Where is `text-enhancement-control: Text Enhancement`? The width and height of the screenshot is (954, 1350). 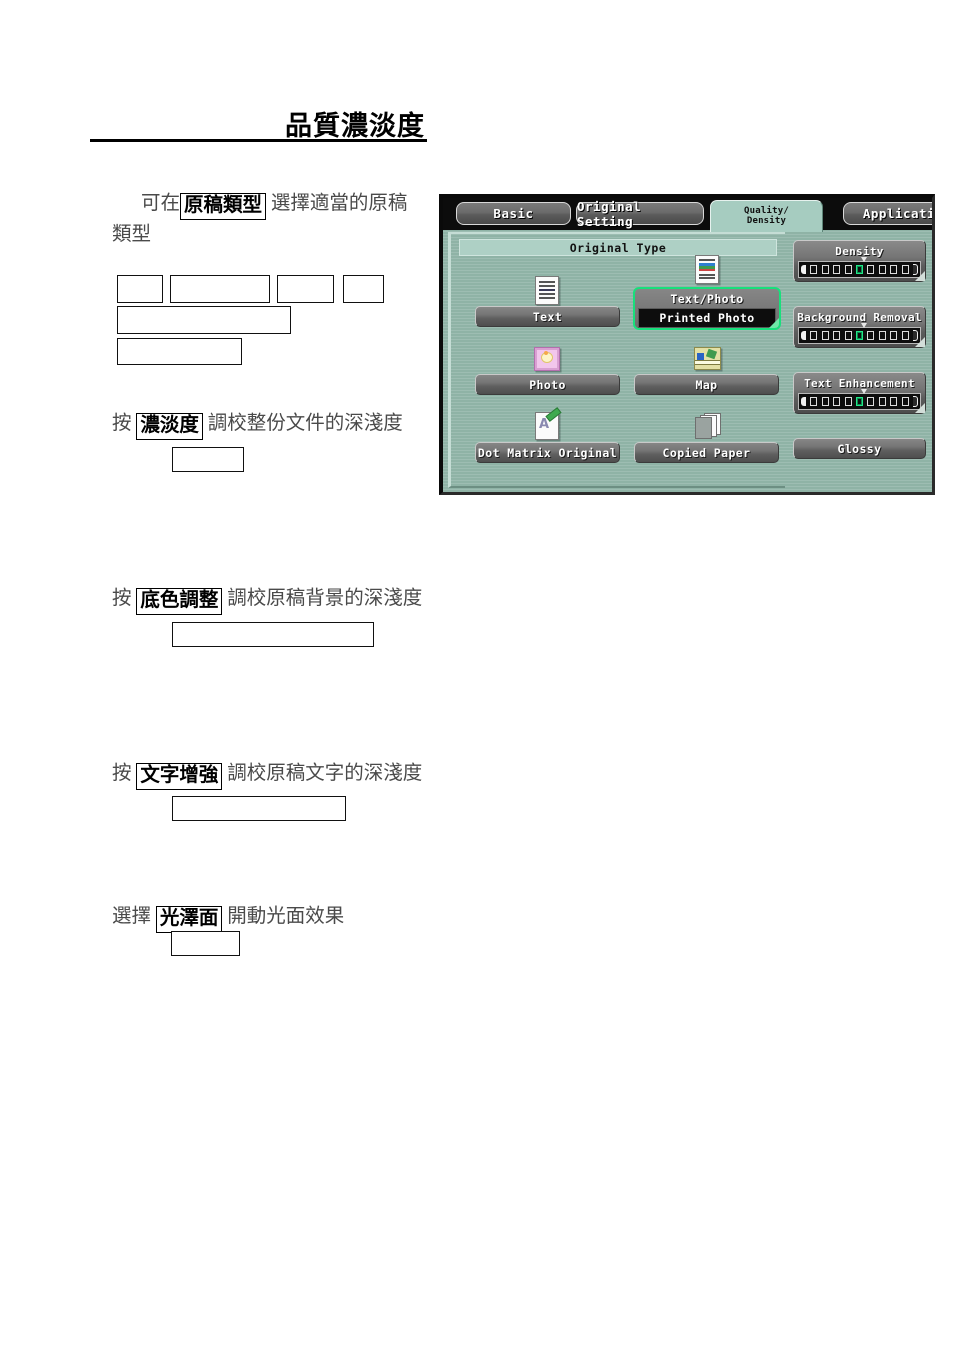 text-enhancement-control: Text Enhancement is located at coordinates (859, 393).